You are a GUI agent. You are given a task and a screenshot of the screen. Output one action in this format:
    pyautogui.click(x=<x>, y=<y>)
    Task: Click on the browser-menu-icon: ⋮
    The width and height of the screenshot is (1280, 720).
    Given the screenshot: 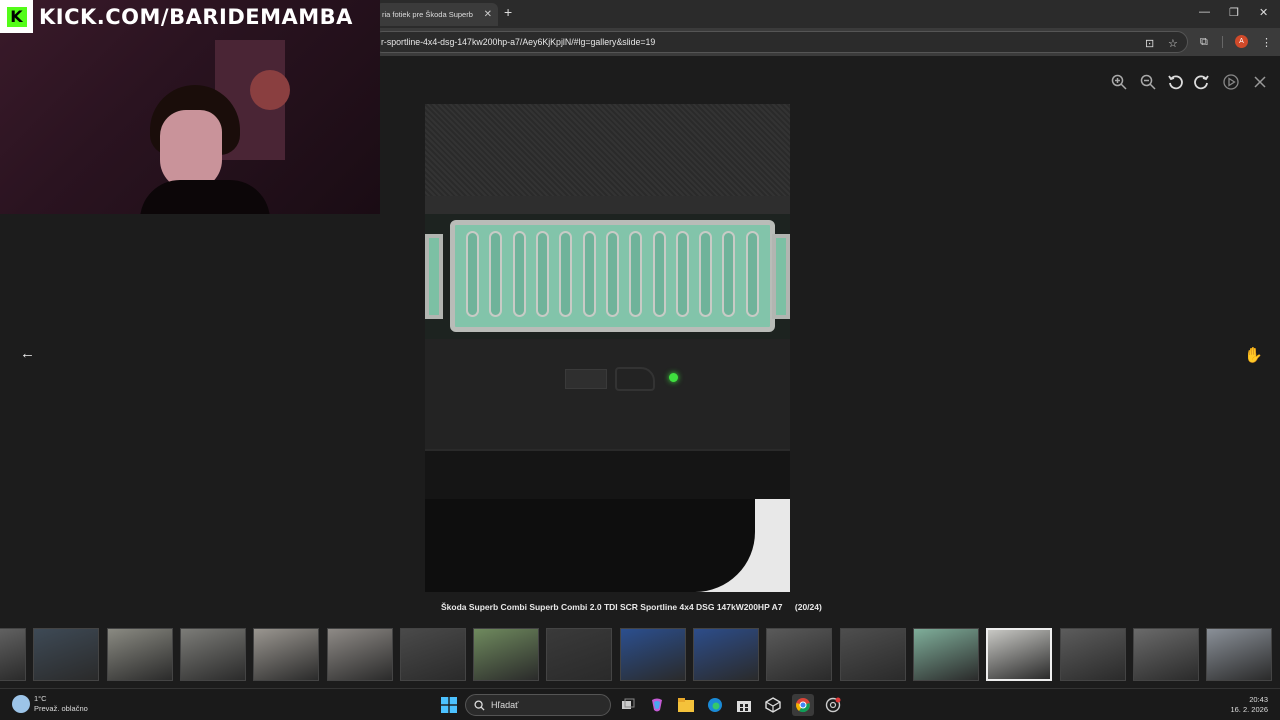 What is the action you would take?
    pyautogui.click(x=1266, y=42)
    